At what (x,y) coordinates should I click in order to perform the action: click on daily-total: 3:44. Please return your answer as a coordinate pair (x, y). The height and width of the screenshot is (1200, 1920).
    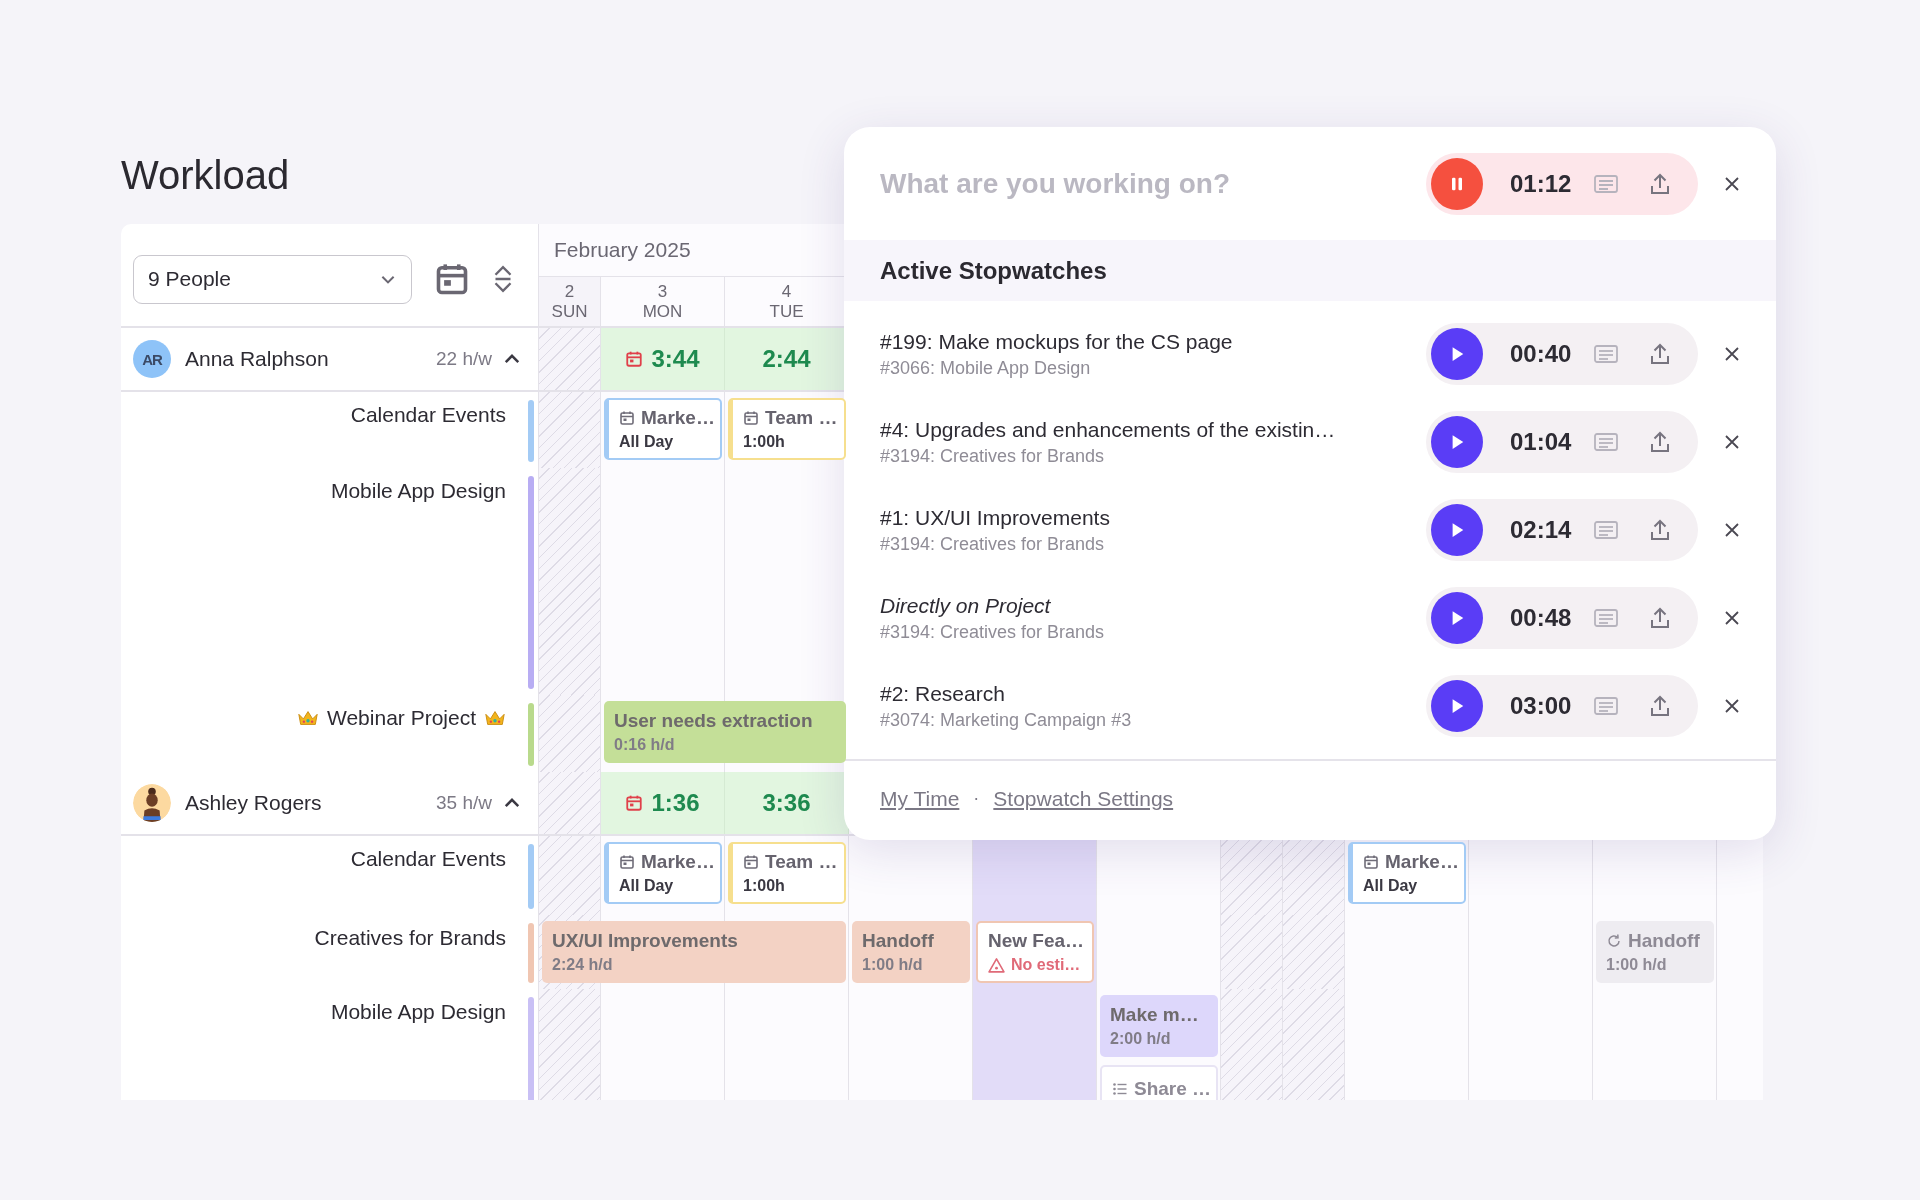
    Looking at the image, I should click on (675, 359).